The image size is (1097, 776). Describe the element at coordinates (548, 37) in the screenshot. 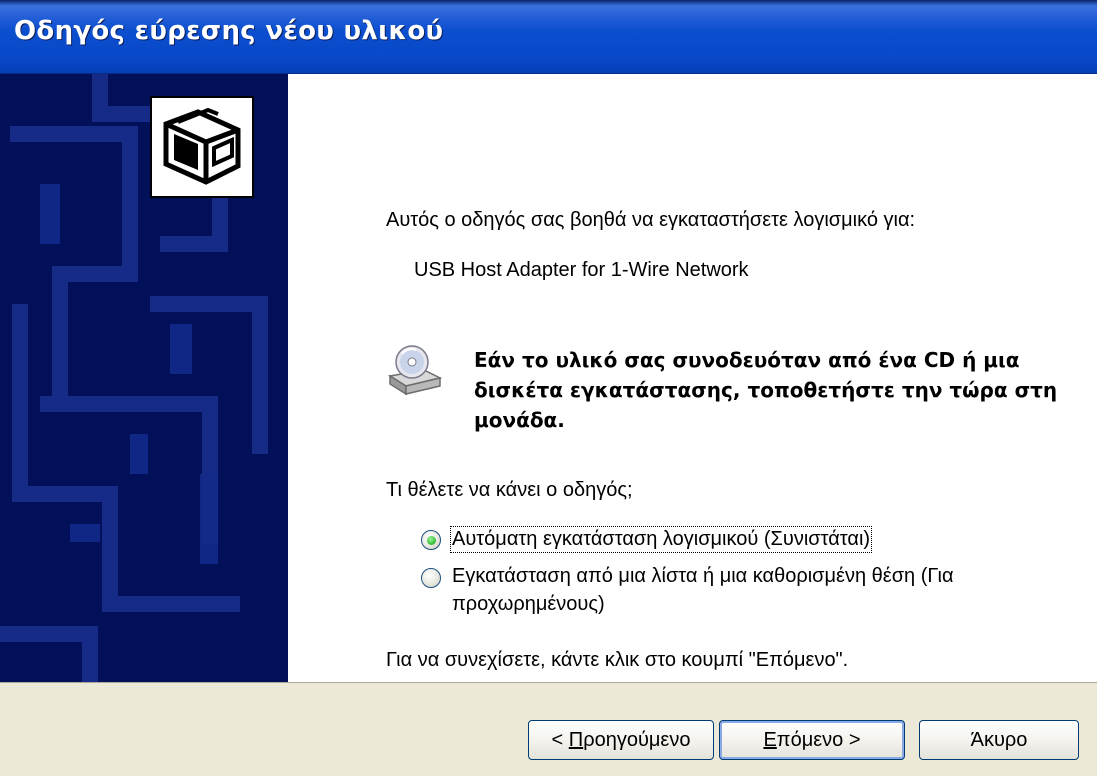

I see `title-bar: Οδηγός εύρεσης νέου υλικού` at that location.